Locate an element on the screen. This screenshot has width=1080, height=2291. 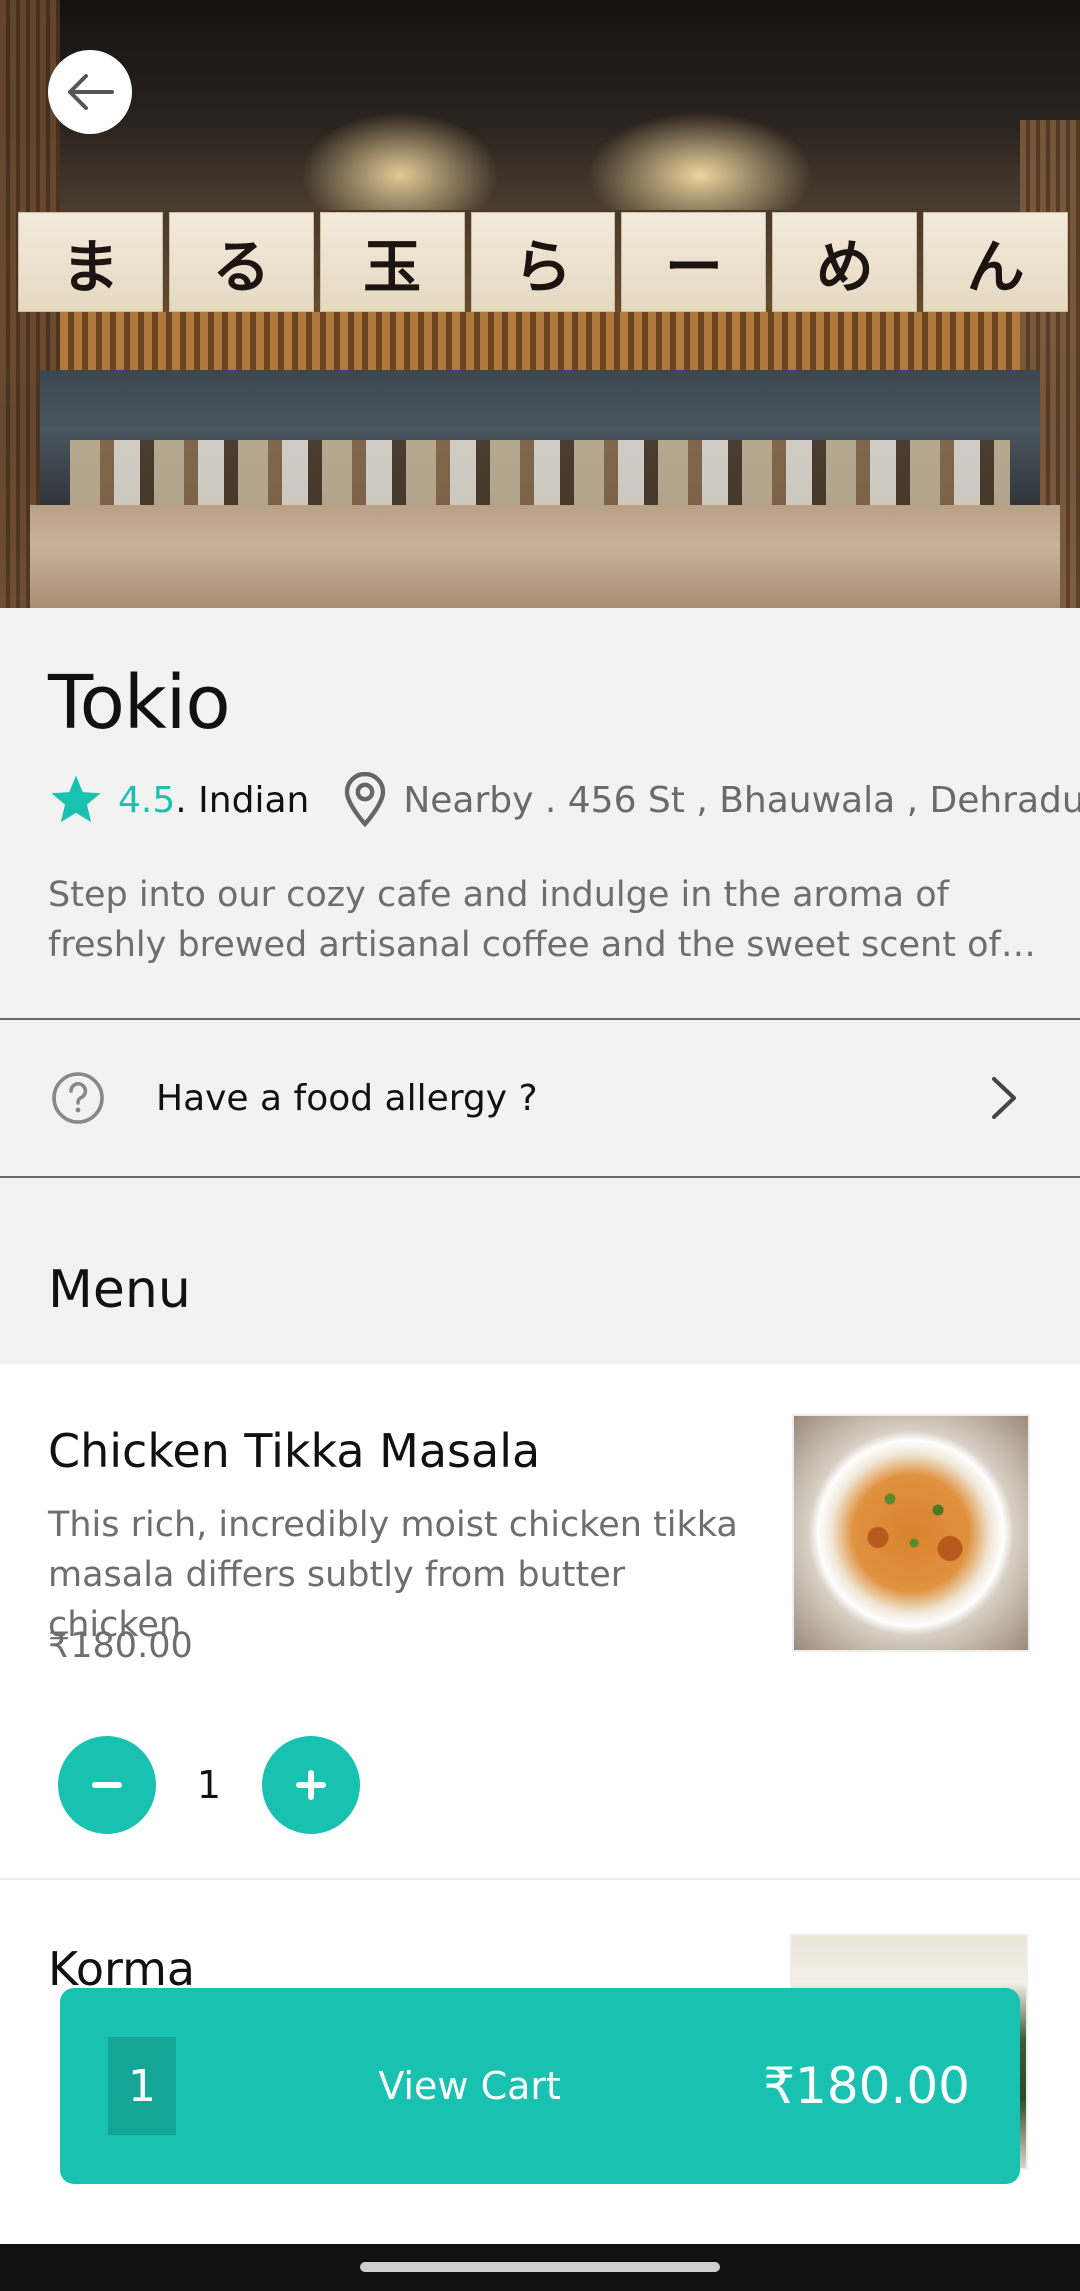
help-circle-icon is located at coordinates (78, 1098).